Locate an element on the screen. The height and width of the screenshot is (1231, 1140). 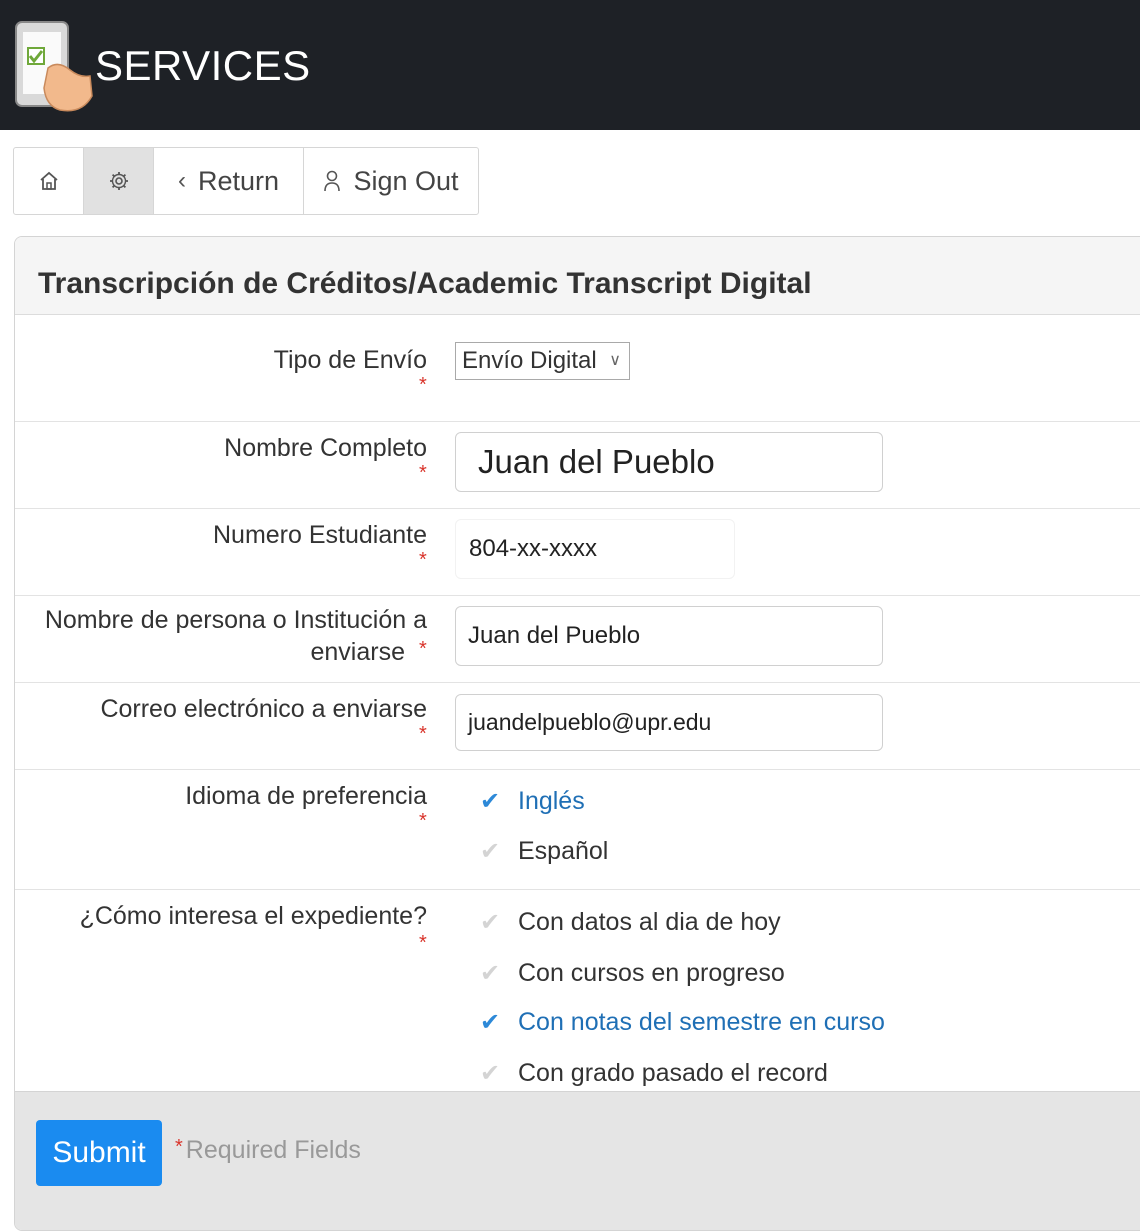
tipo-envio-label: Tipo de Envío is located at coordinates (350, 360).